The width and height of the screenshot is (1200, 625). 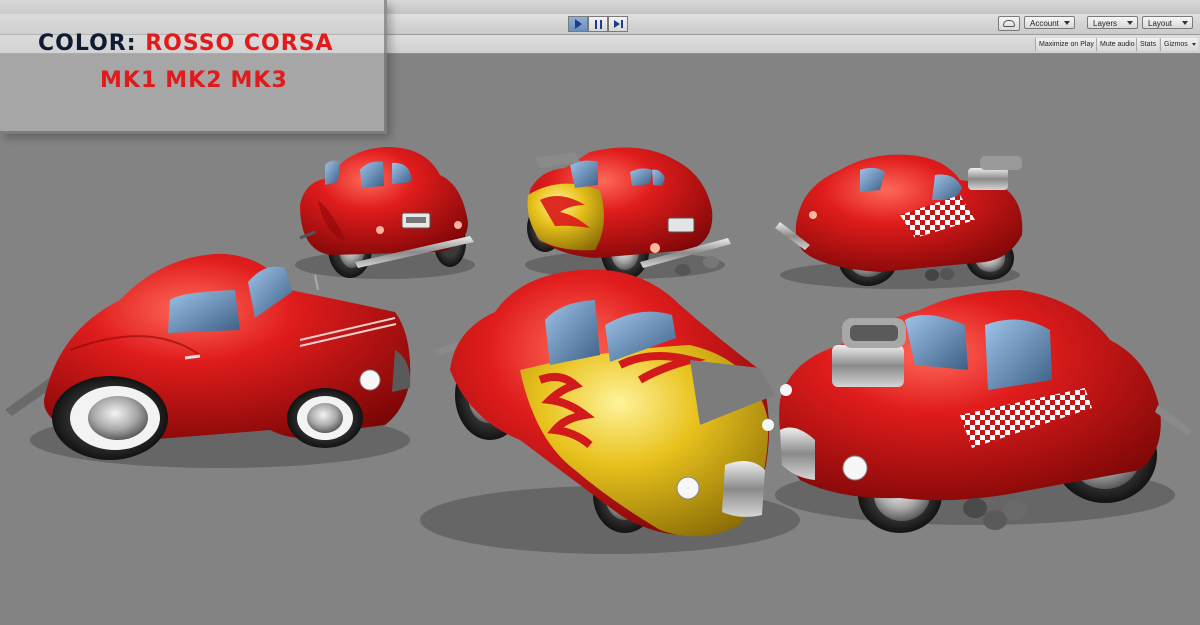 What do you see at coordinates (259, 80) in the screenshot?
I see `variant-mk3: MK3` at bounding box center [259, 80].